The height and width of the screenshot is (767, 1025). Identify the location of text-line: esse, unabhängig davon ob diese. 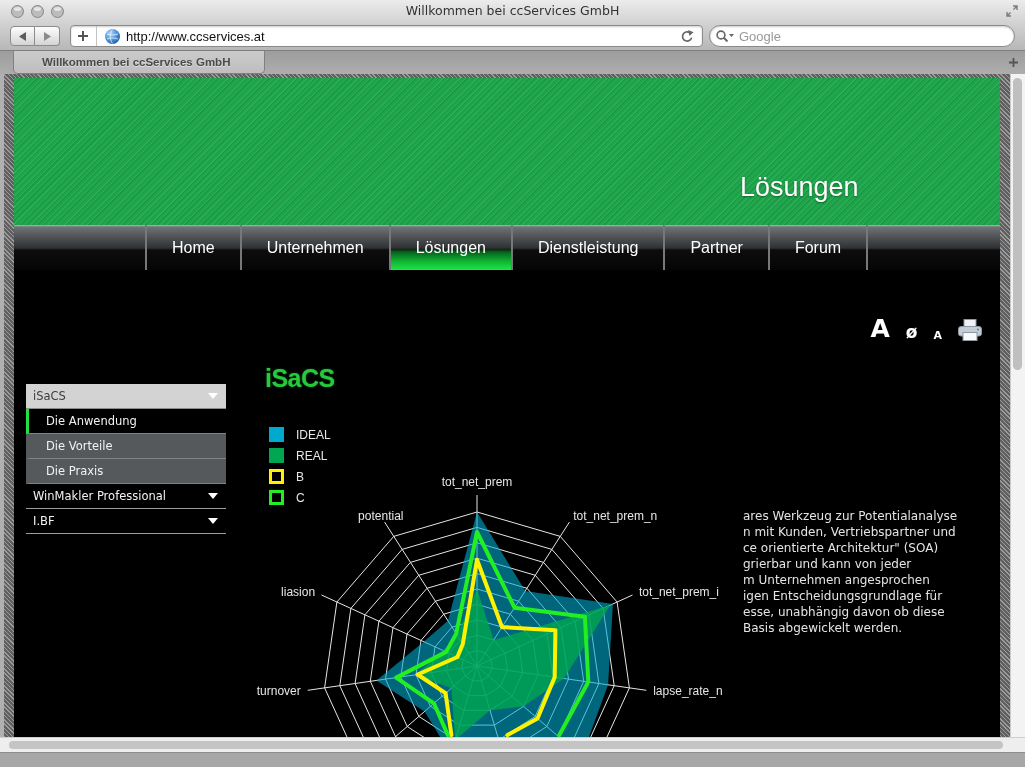
(844, 612).